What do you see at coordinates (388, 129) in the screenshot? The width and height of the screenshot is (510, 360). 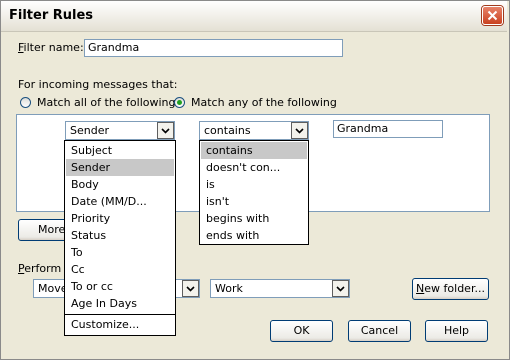 I see `rule-value-input: Grandma` at bounding box center [388, 129].